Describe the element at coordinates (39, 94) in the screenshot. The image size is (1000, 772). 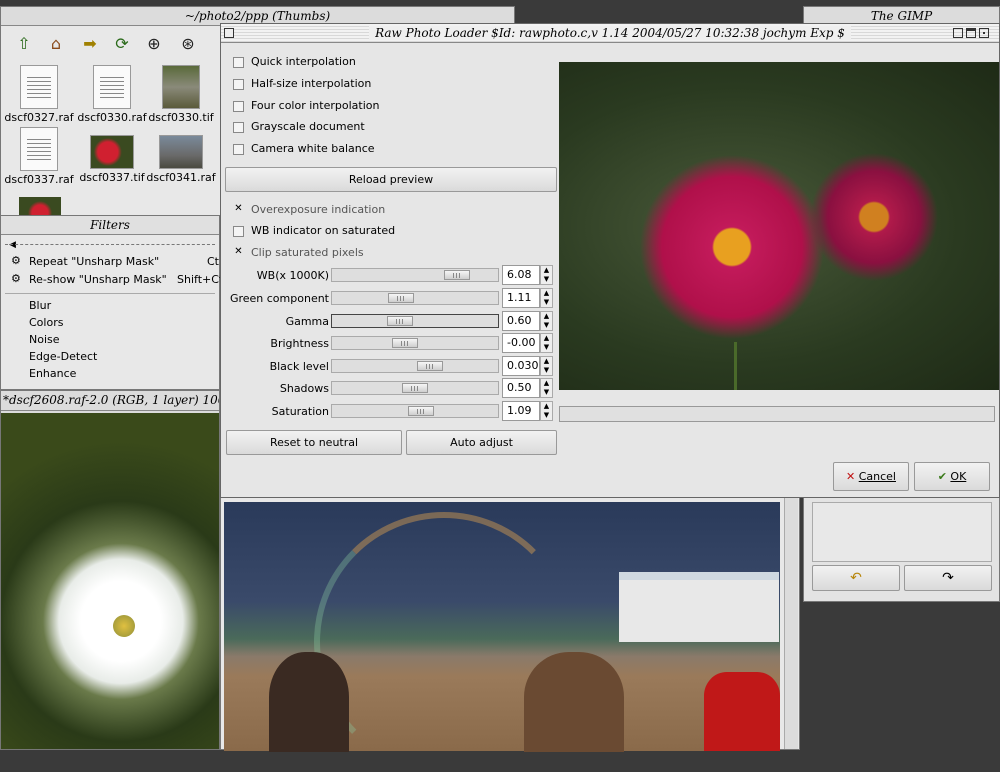
I see `thumb-item: dscf0327.raf` at that location.